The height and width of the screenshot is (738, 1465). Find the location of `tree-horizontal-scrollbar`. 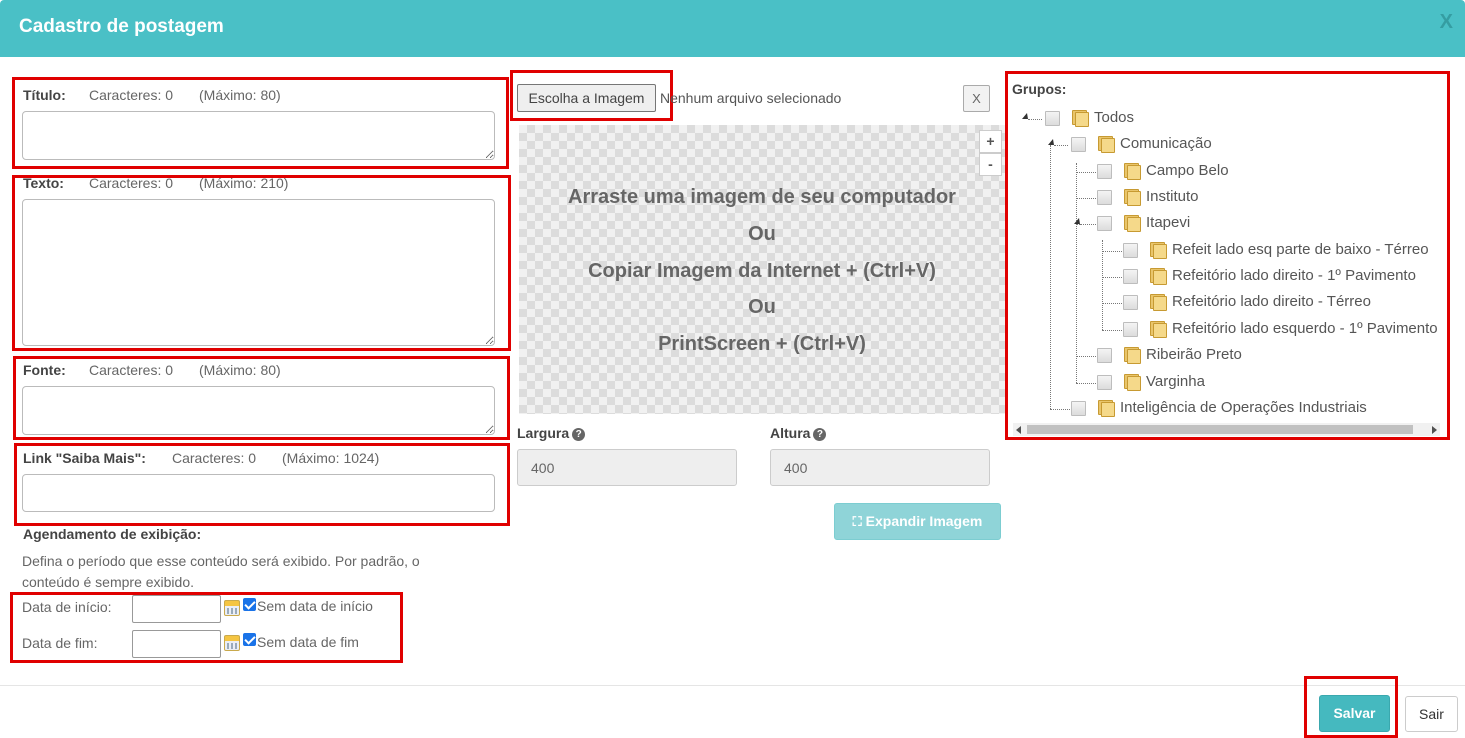

tree-horizontal-scrollbar is located at coordinates (1226, 429).